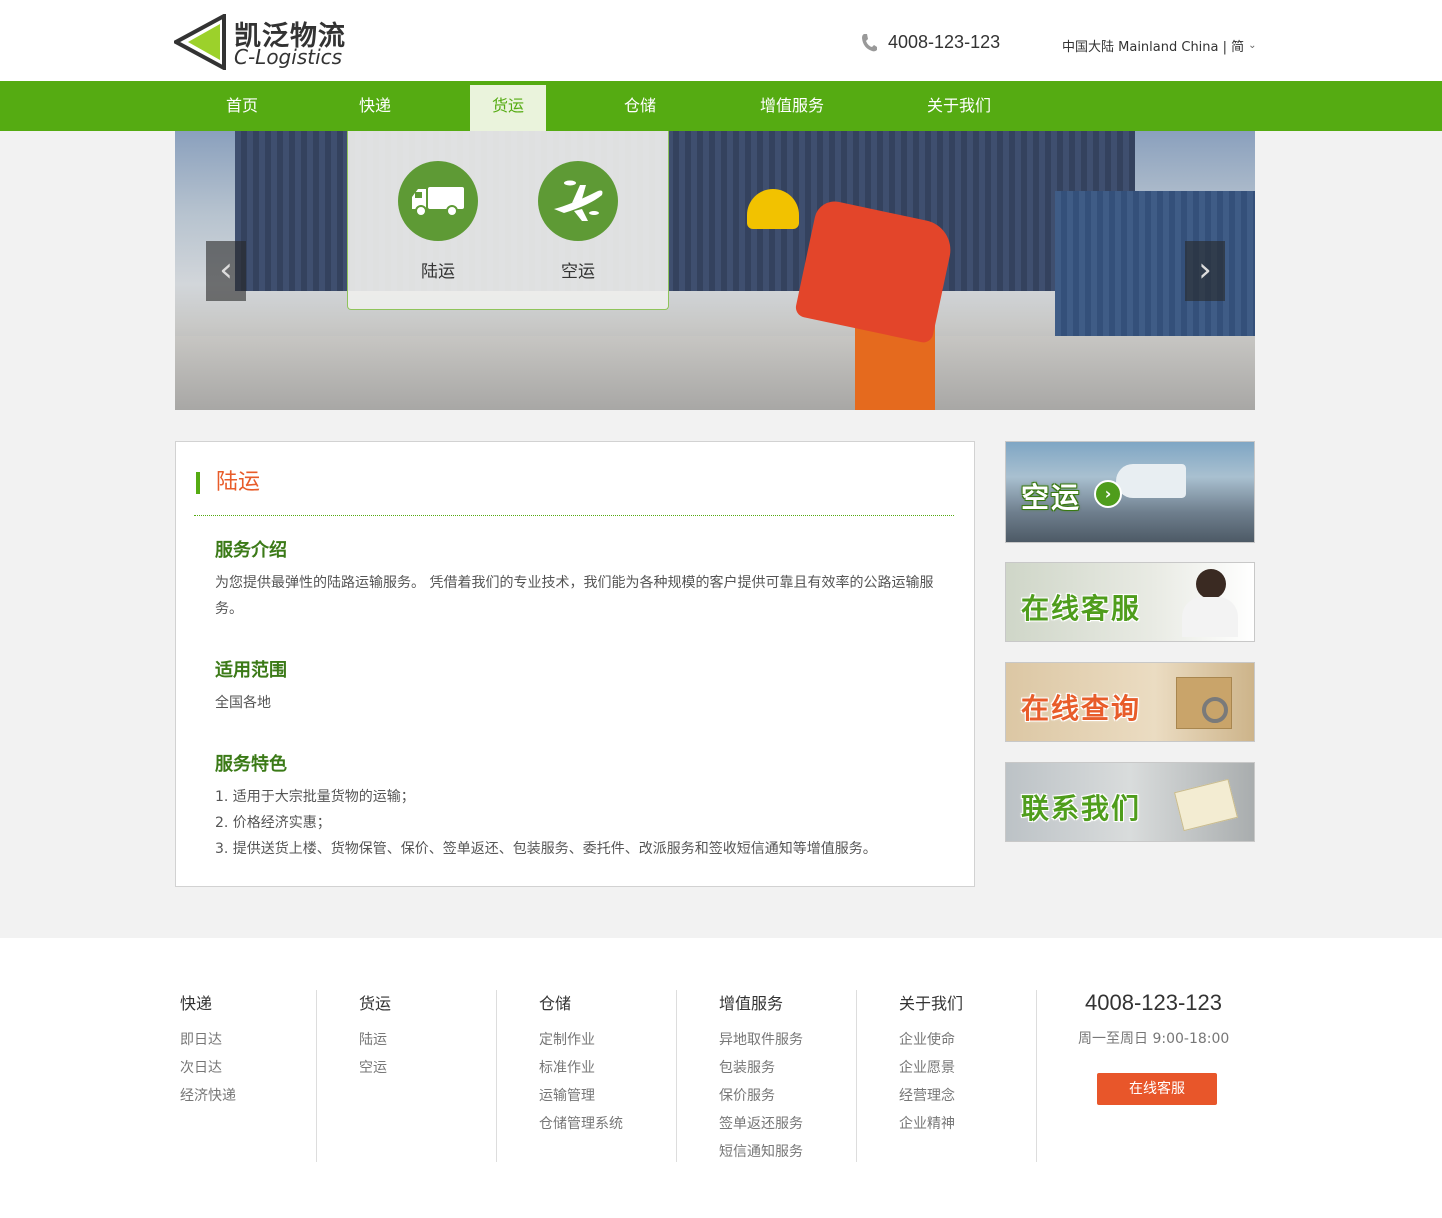 The width and height of the screenshot is (1442, 1218). I want to click on side-banner-air-freight: 空运 ›, so click(1130, 492).